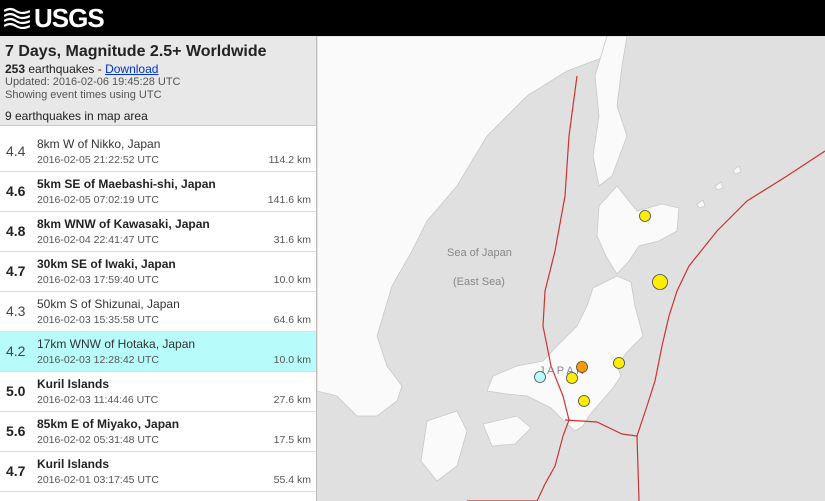 The width and height of the screenshot is (825, 501). Describe the element at coordinates (98, 480) in the screenshot. I see `event-time: 2016-02-01 03:17:45 UTC` at that location.